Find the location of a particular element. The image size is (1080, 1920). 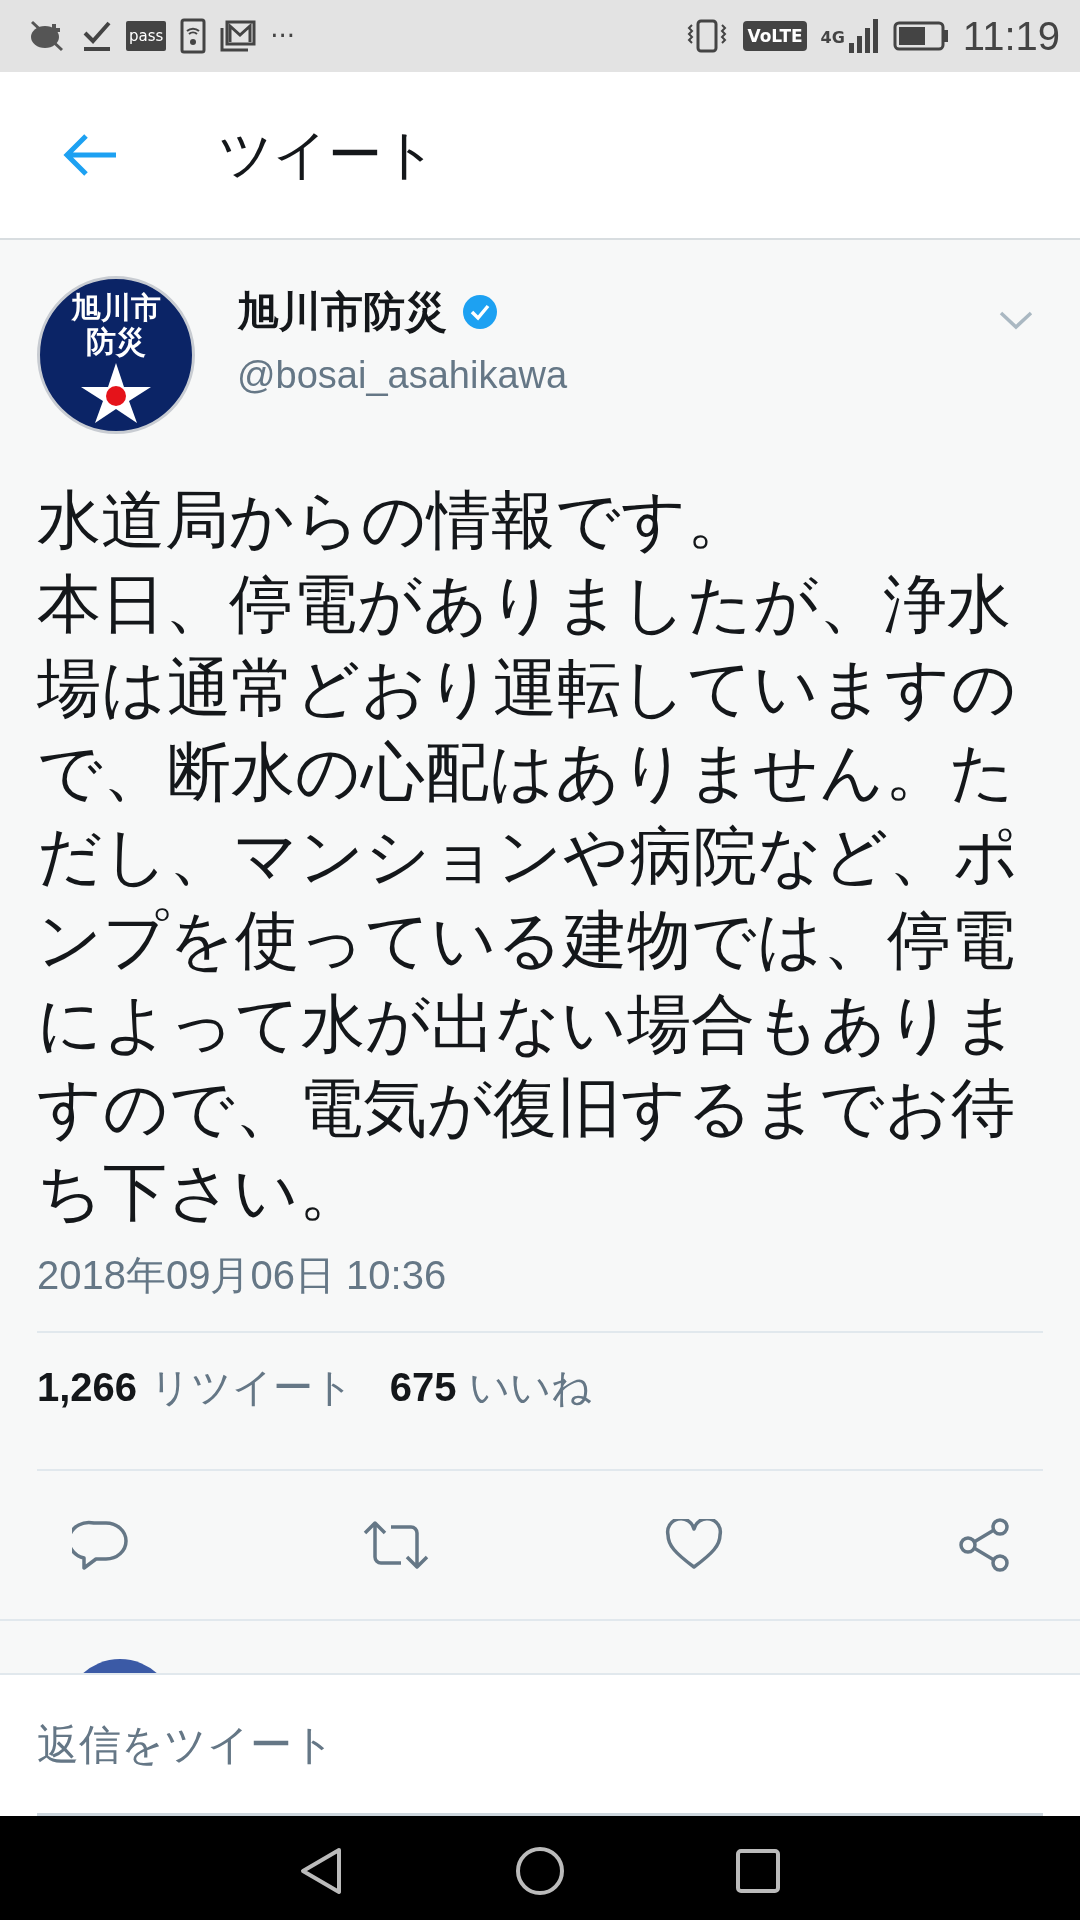

star-icon is located at coordinates (116, 393).